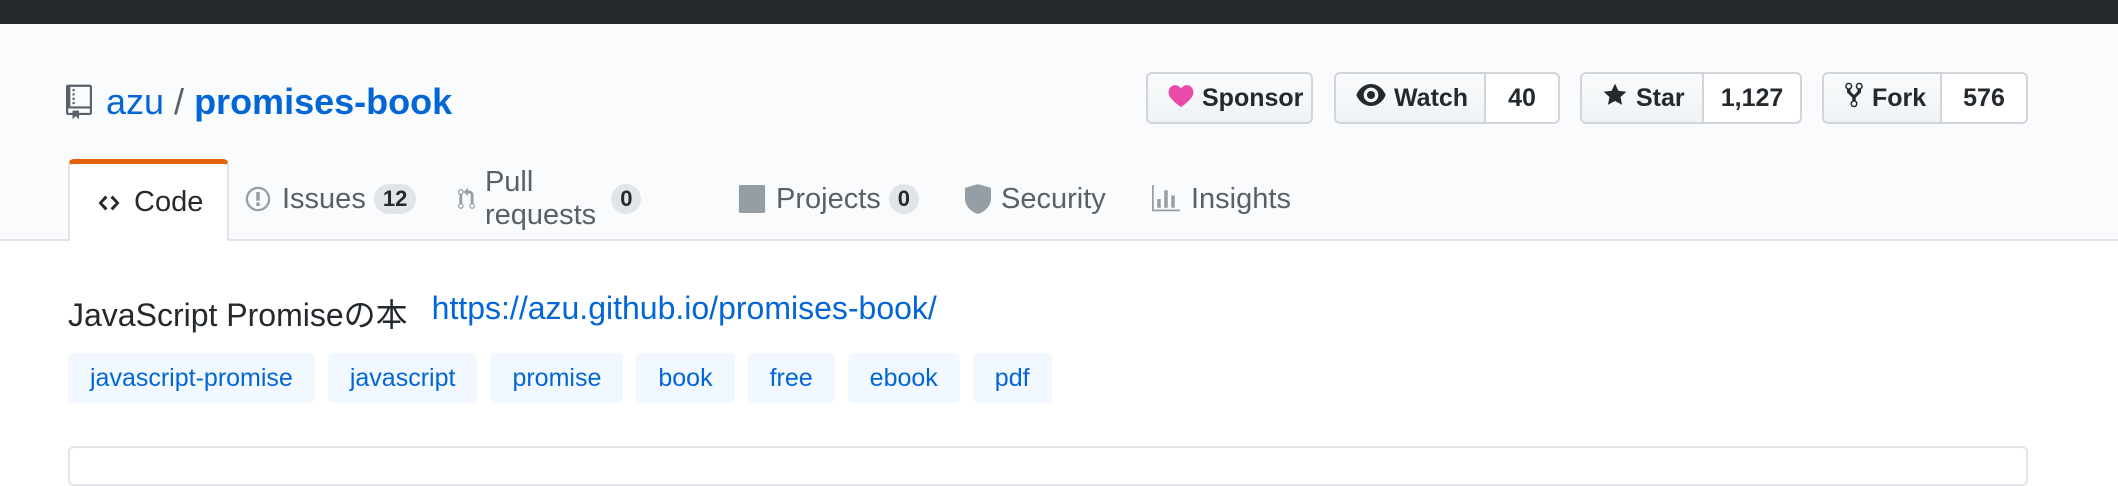  I want to click on topic-tag: javascript, so click(402, 378).